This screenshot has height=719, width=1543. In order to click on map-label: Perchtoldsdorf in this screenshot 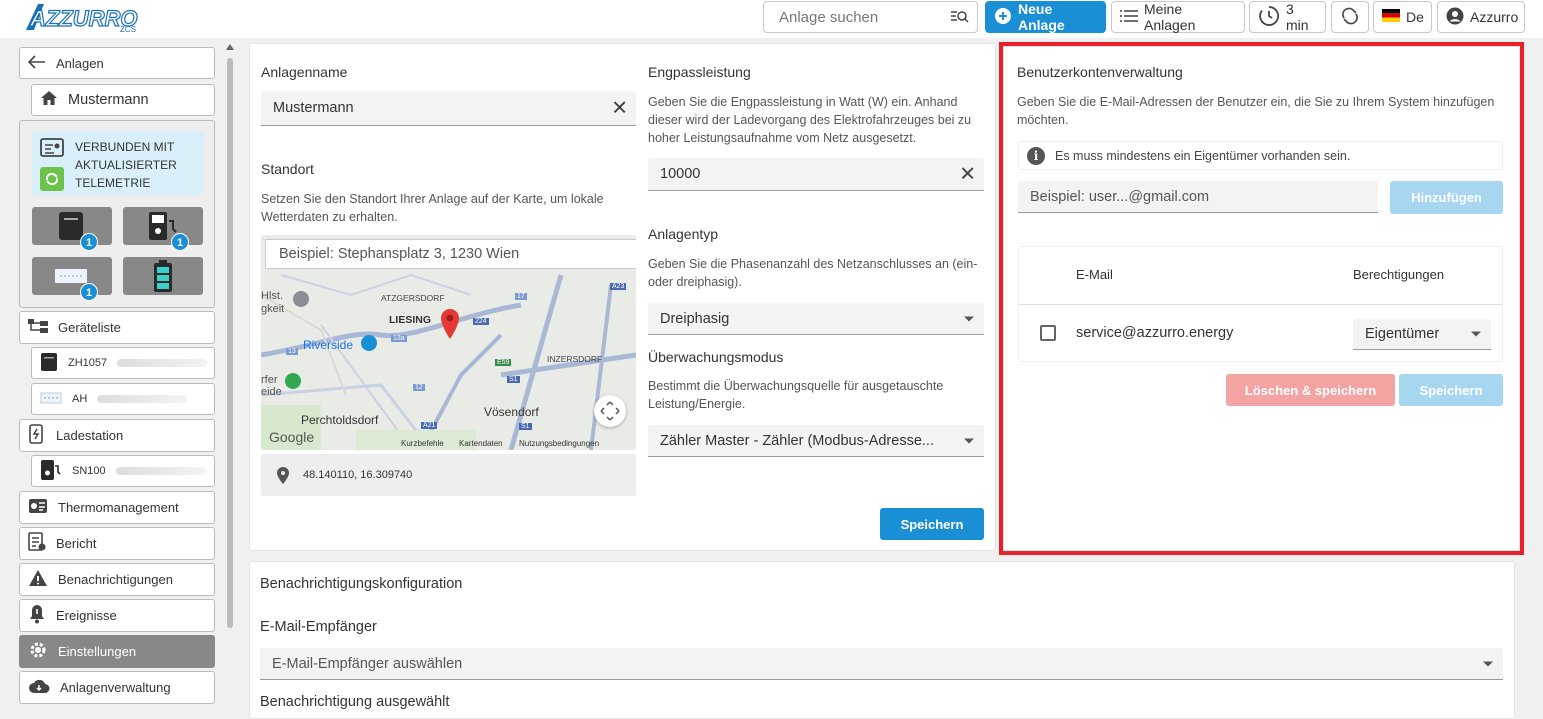, I will do `click(340, 420)`.